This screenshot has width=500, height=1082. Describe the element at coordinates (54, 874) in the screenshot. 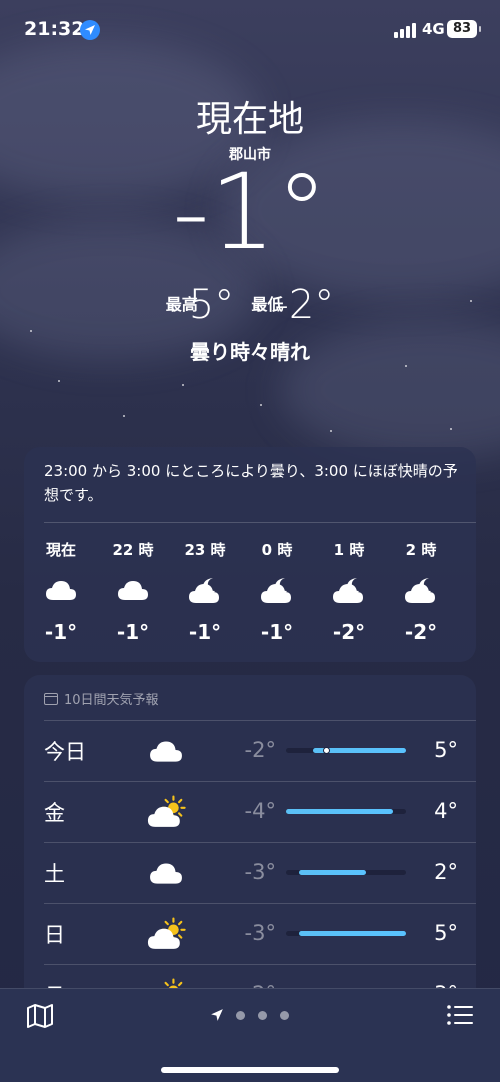

I see `day-name: 土` at that location.